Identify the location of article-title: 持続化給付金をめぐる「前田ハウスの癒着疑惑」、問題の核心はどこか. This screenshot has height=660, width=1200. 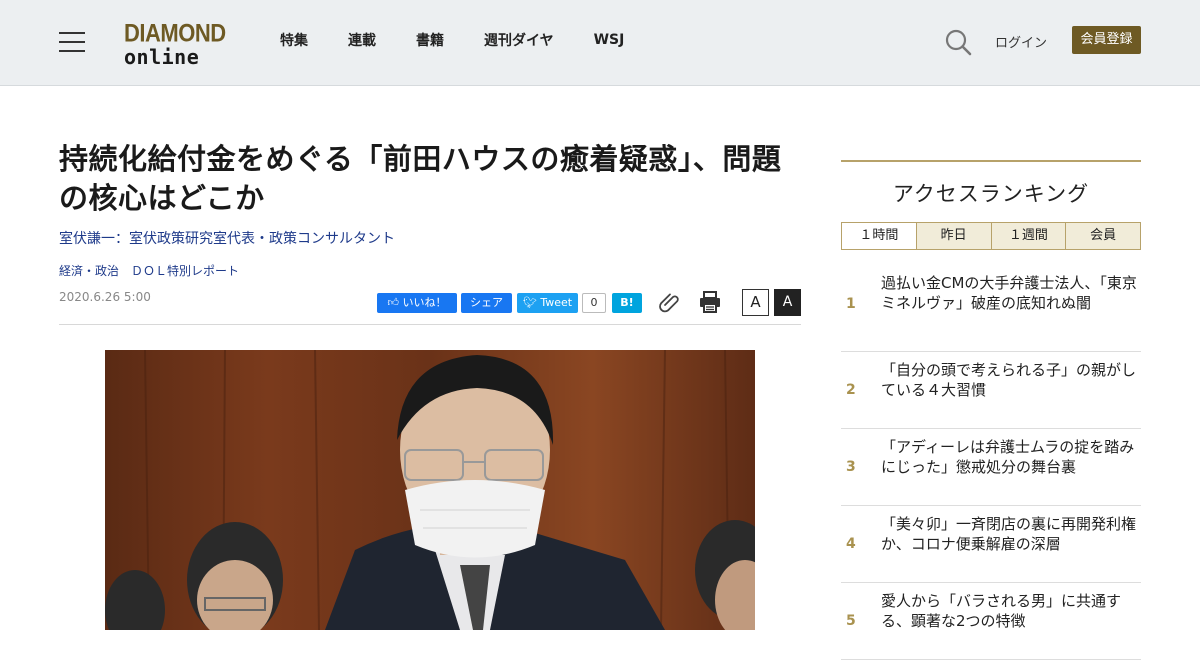
(420, 178).